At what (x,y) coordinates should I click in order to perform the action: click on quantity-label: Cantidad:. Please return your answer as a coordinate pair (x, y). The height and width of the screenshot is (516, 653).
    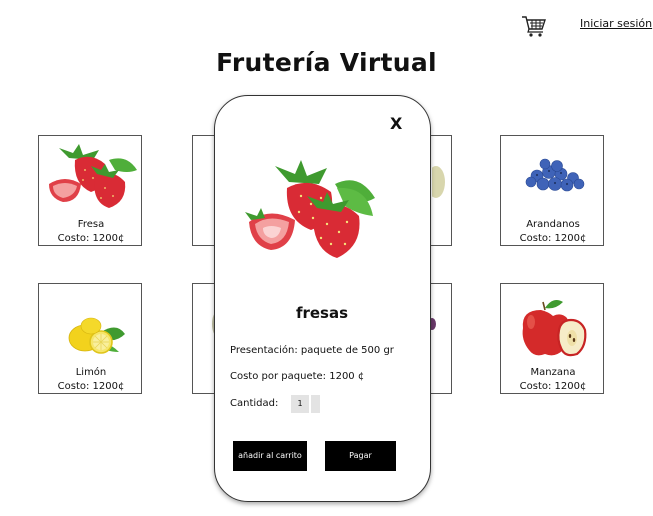
    Looking at the image, I should click on (254, 403).